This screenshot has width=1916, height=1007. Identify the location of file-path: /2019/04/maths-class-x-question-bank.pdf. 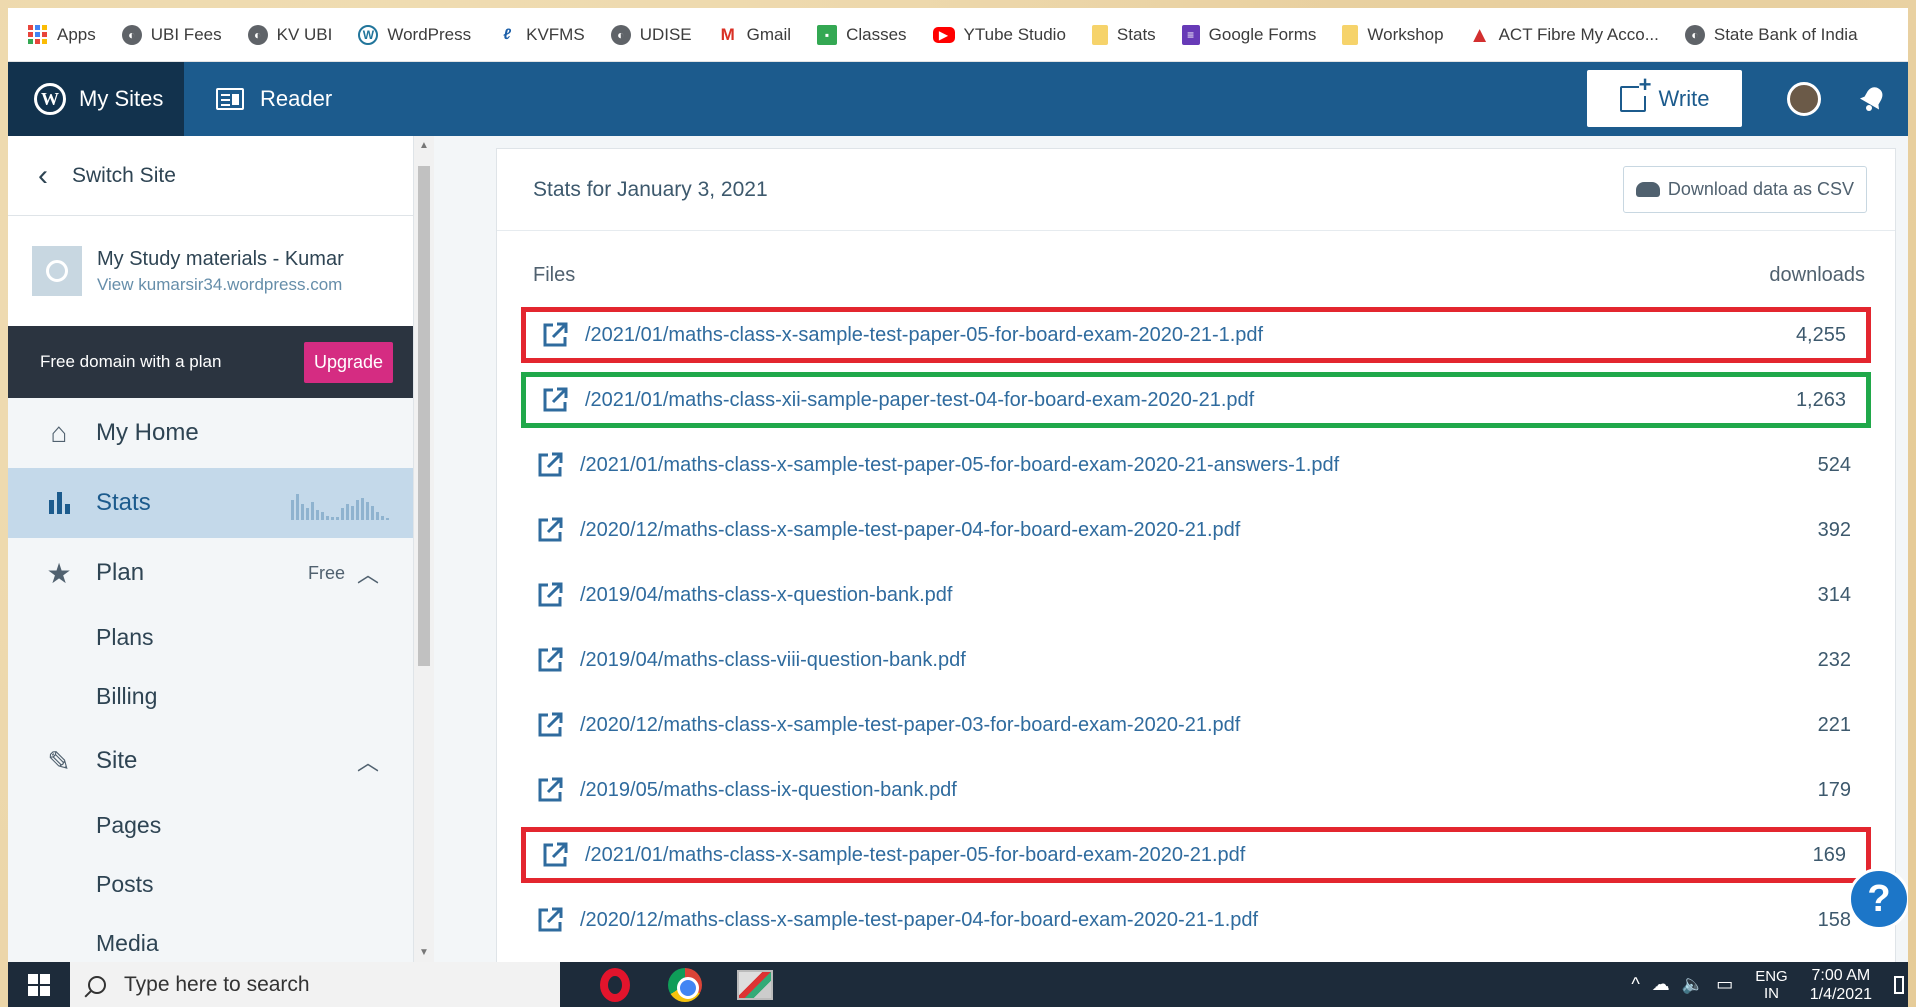
(766, 594).